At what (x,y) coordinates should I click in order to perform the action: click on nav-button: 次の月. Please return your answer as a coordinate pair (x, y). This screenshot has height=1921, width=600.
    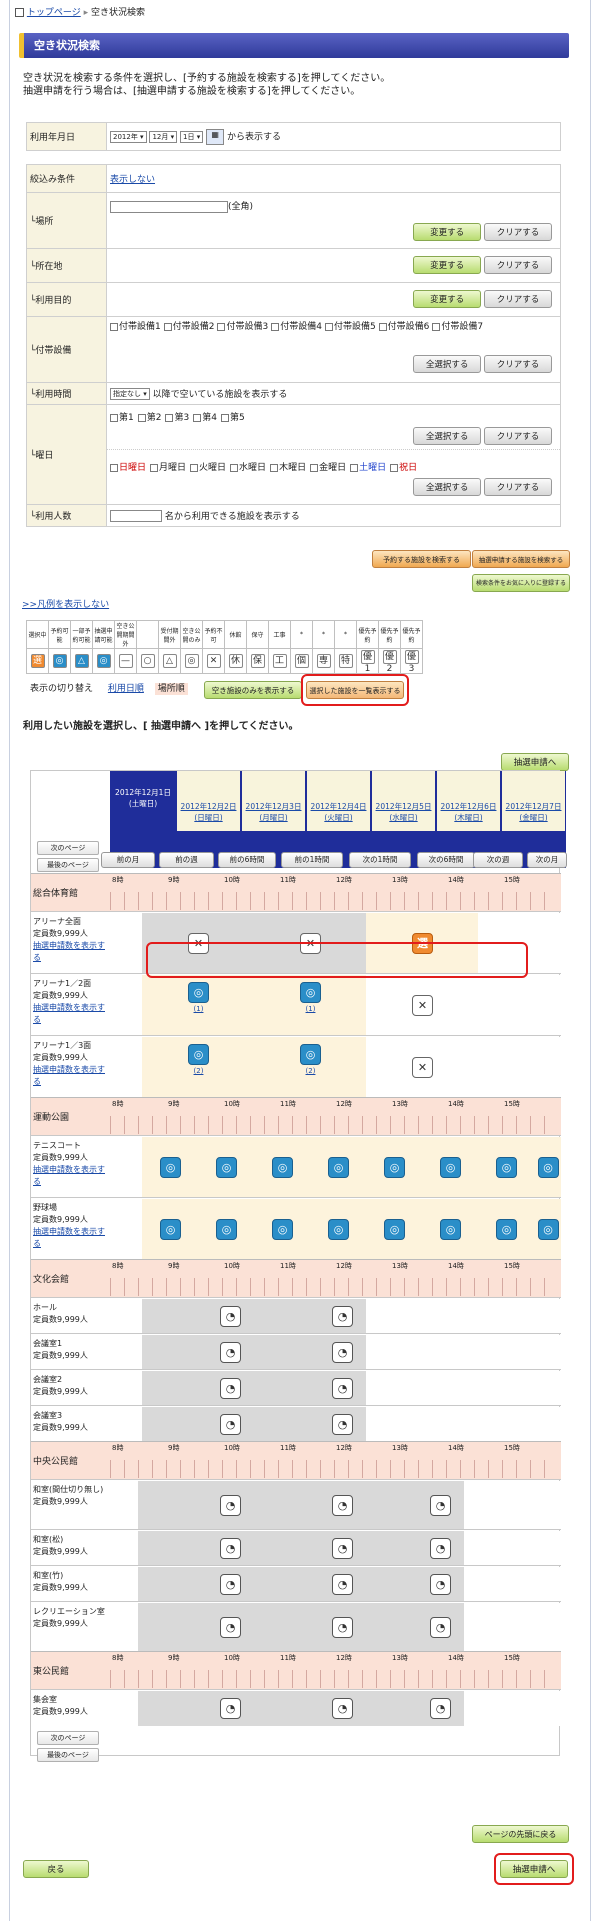
    Looking at the image, I should click on (547, 860).